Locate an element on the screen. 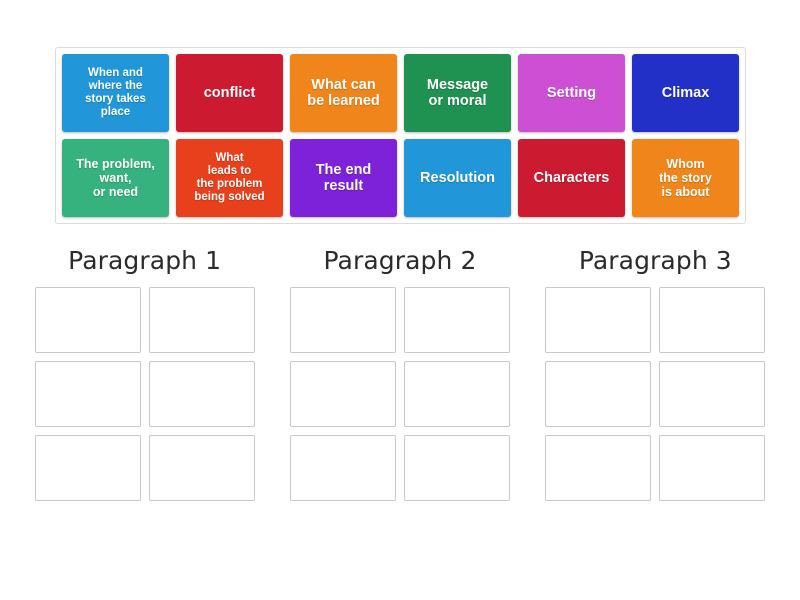  column-title-paragraph-3: Paragraph 3 is located at coordinates (655, 260).